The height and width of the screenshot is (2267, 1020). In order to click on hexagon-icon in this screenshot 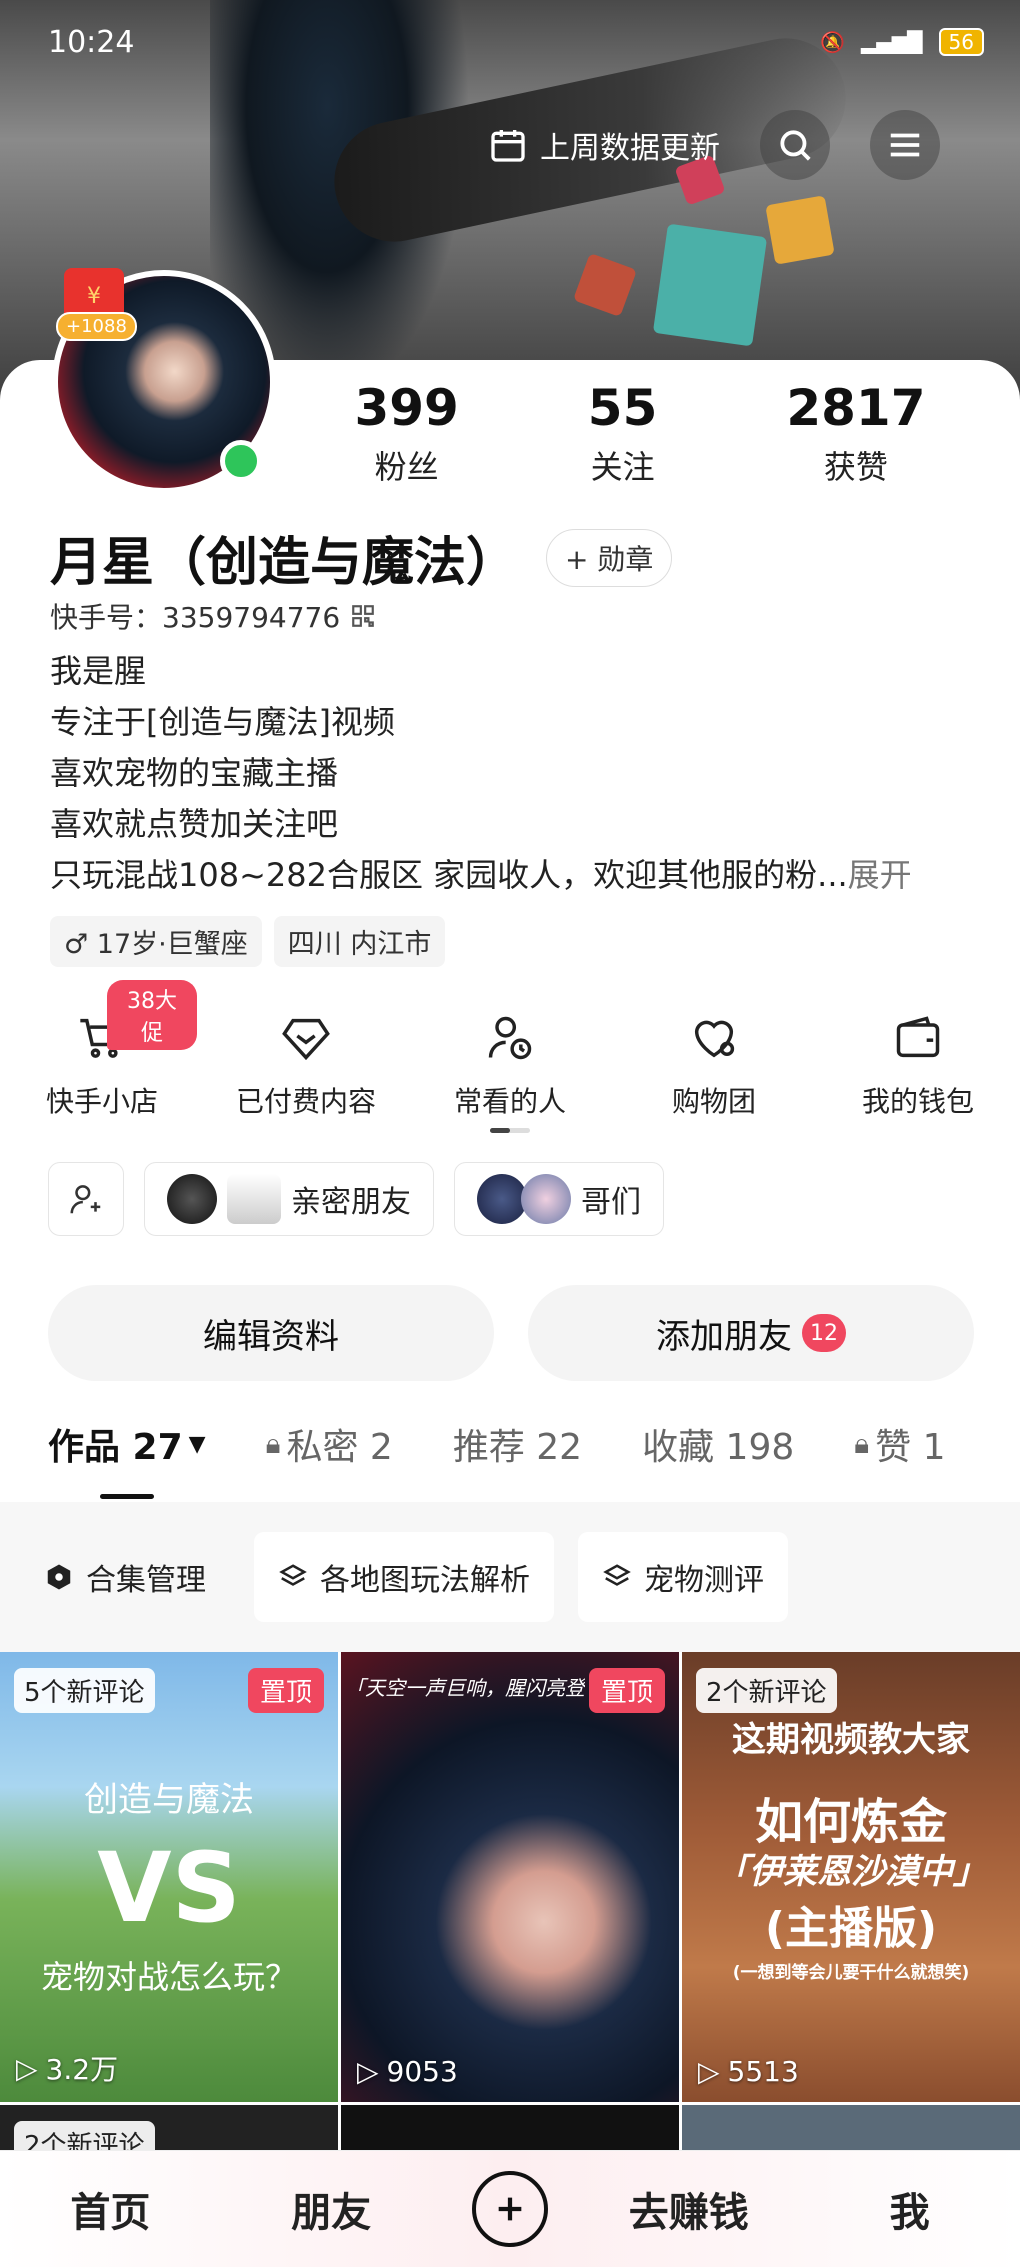, I will do `click(59, 1577)`.